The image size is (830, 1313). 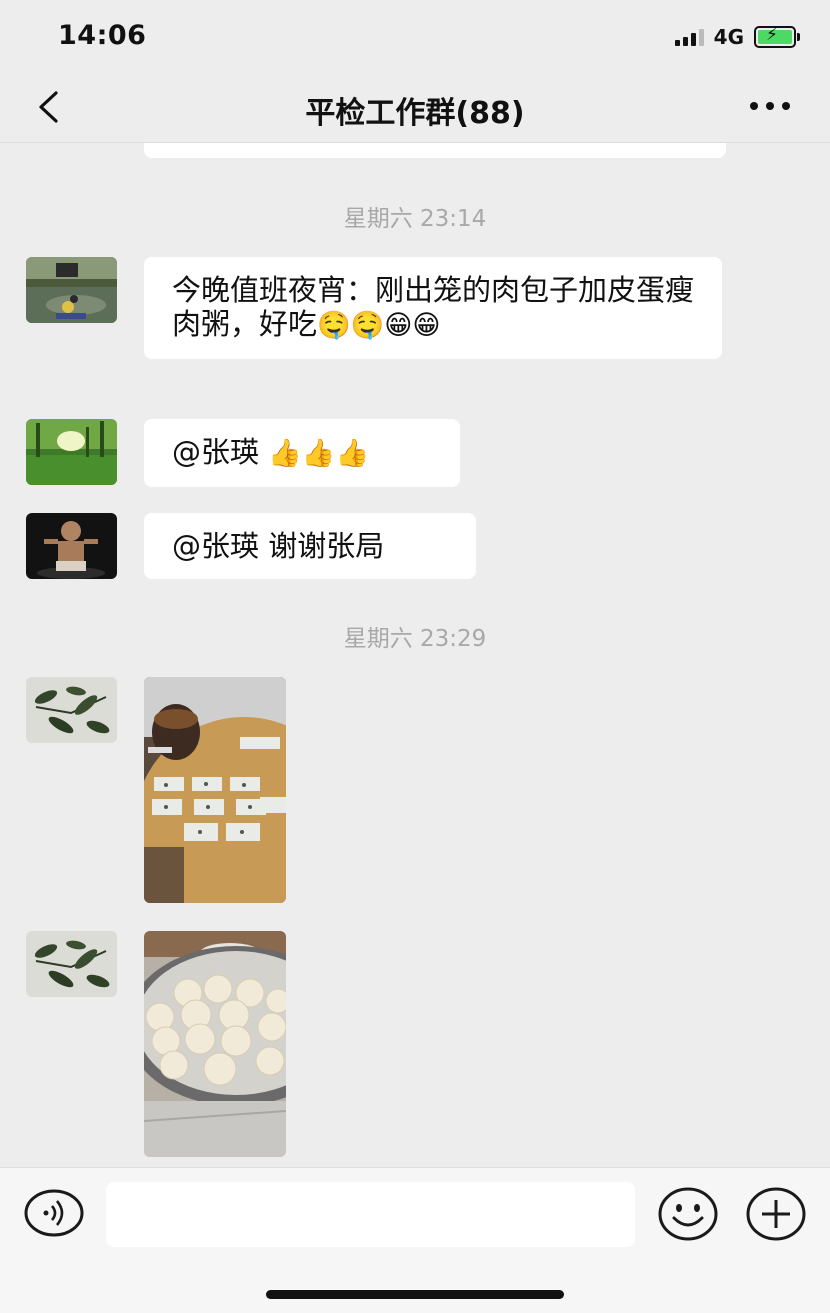 I want to click on status-time: 14:06, so click(x=102, y=35).